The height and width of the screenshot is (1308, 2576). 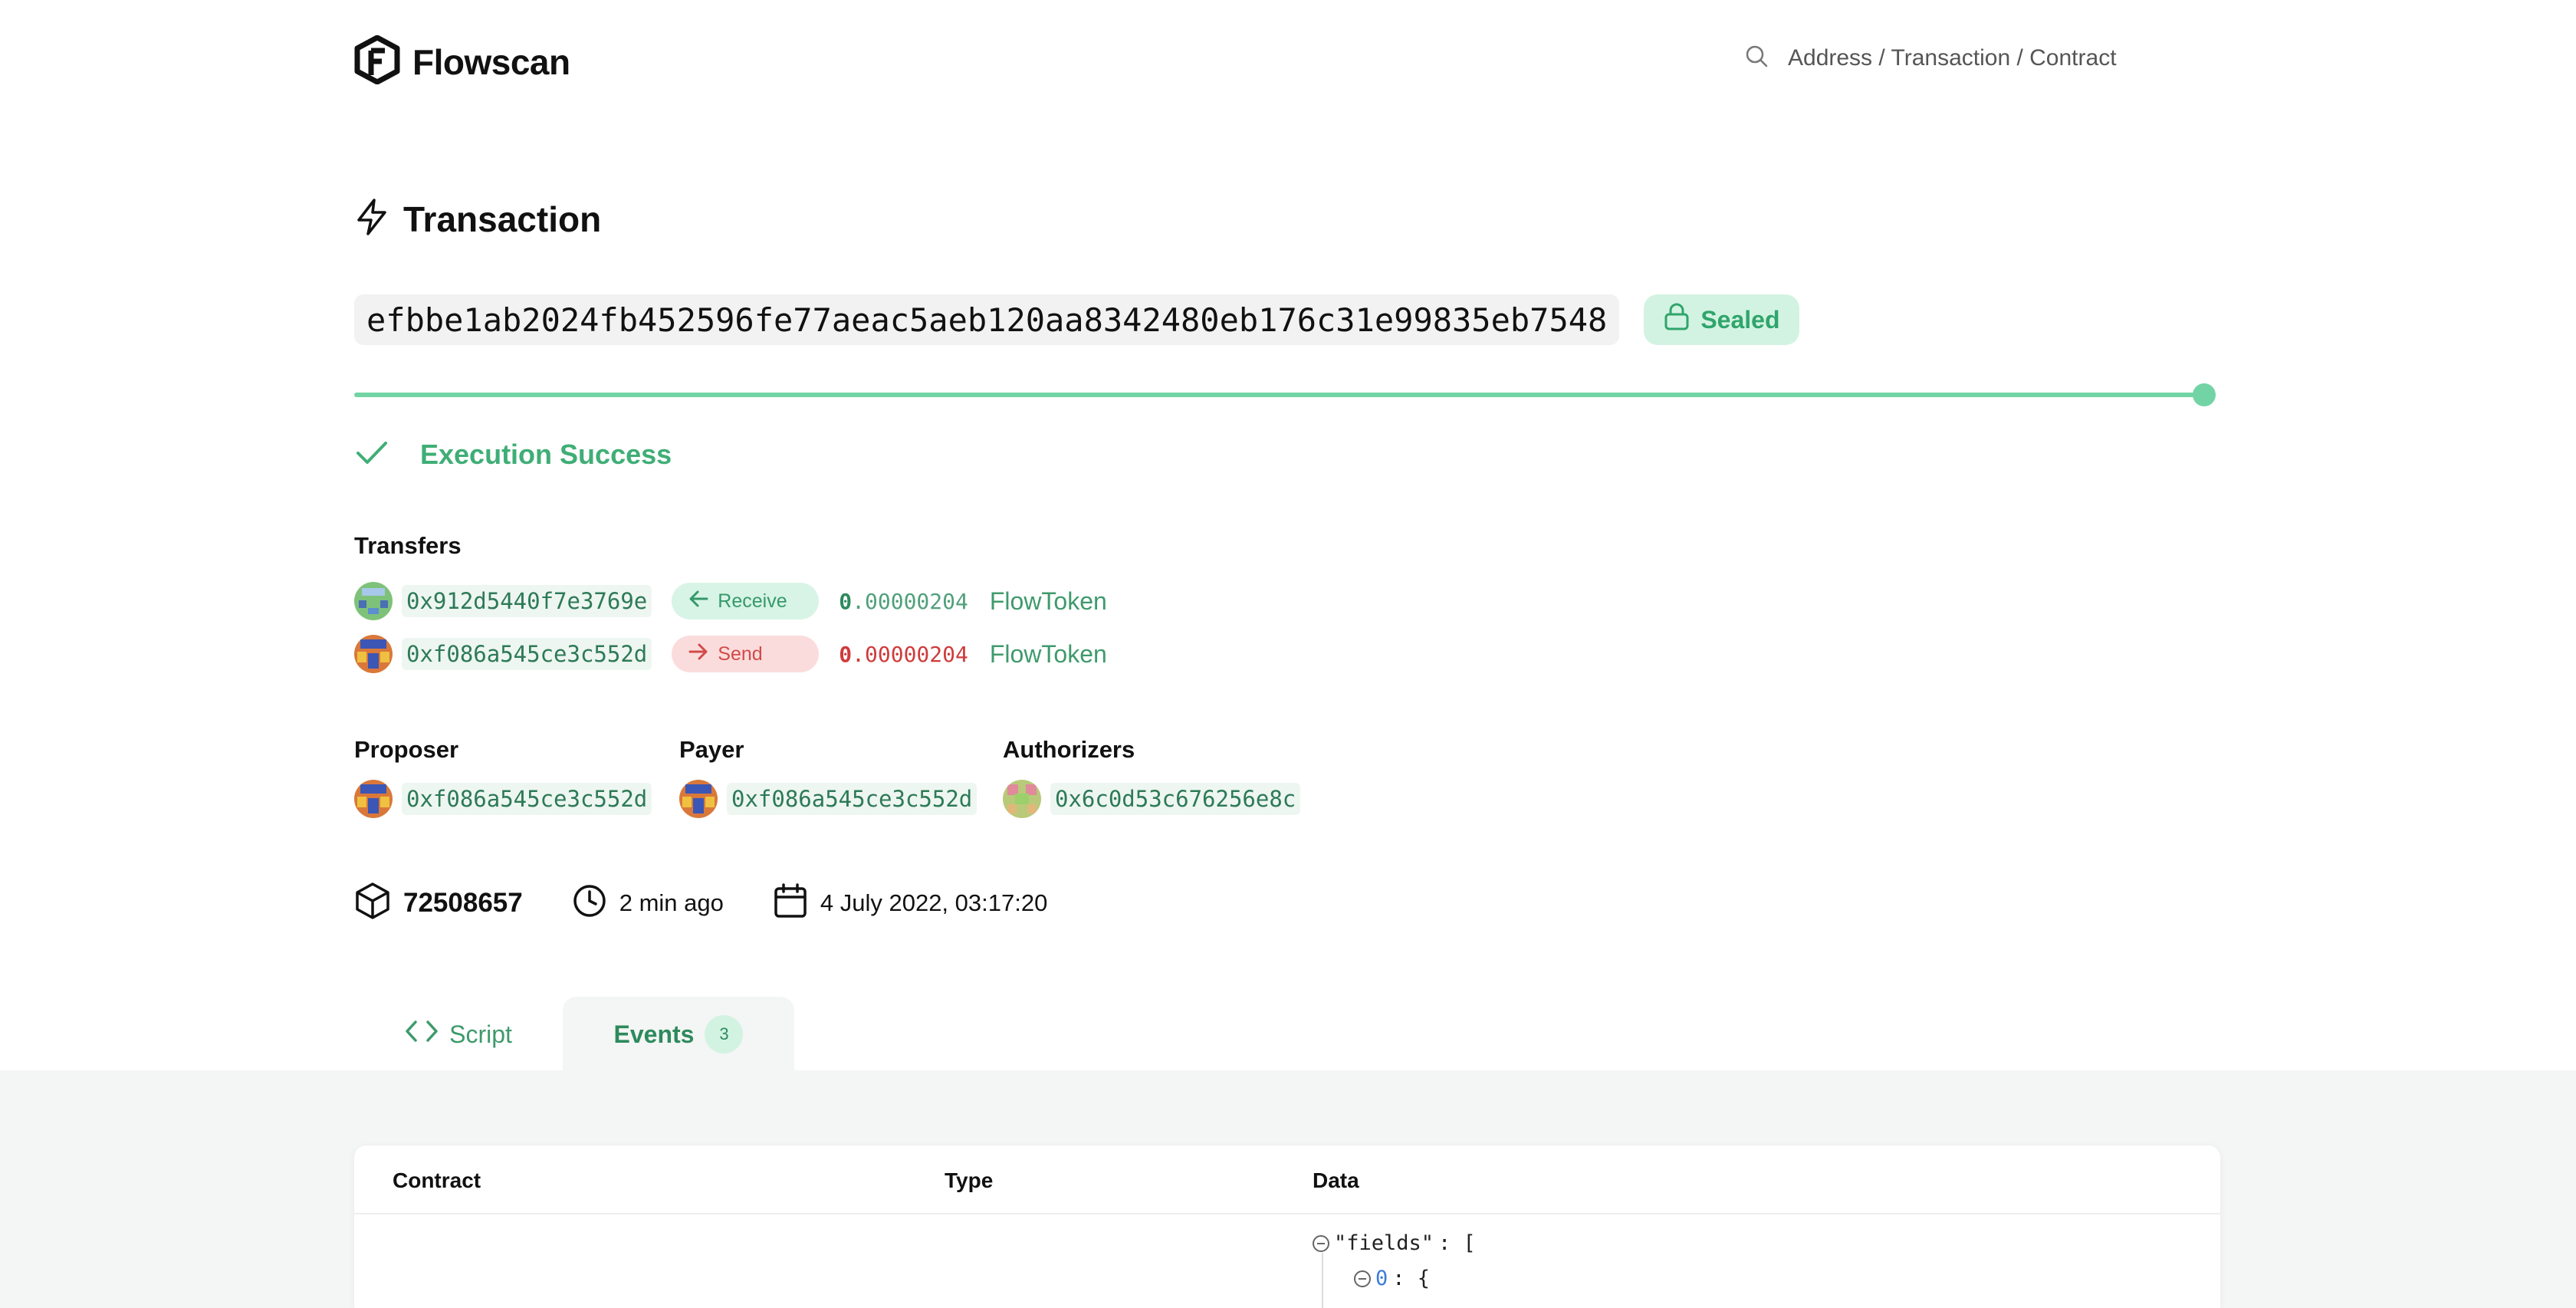 What do you see at coordinates (491, 61) in the screenshot?
I see `logo-text: Flowscan` at bounding box center [491, 61].